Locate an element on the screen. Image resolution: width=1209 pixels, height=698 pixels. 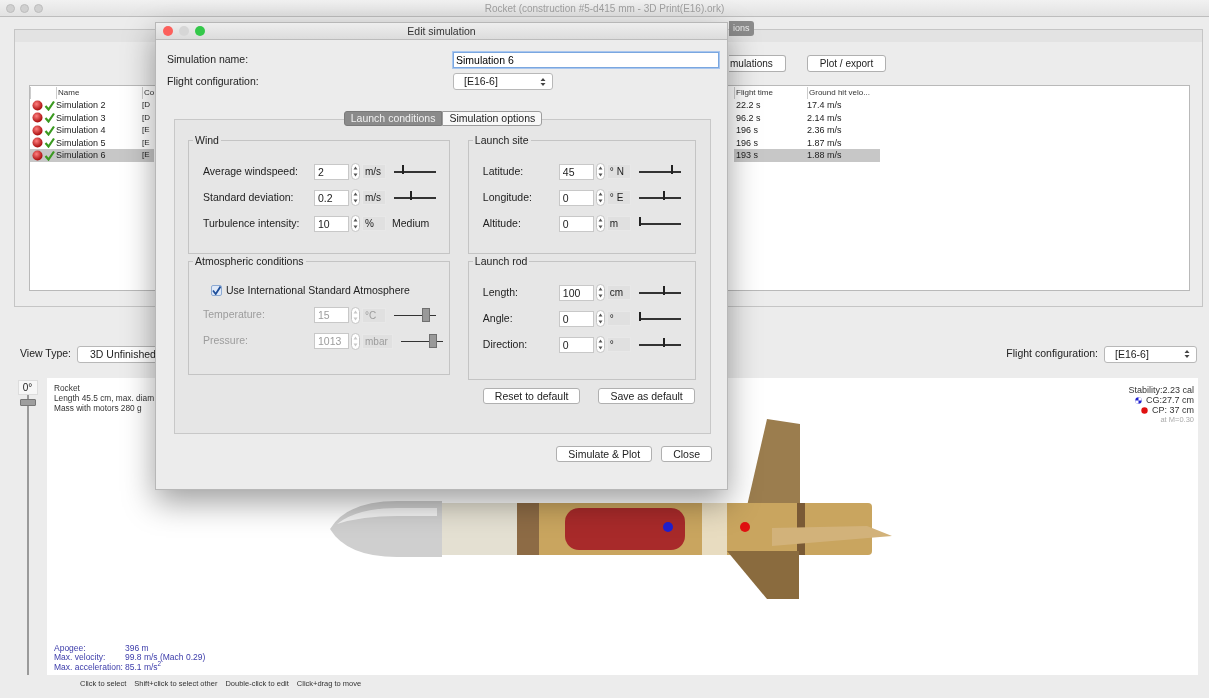
unit-label: ° E is located at coordinates (618, 197).